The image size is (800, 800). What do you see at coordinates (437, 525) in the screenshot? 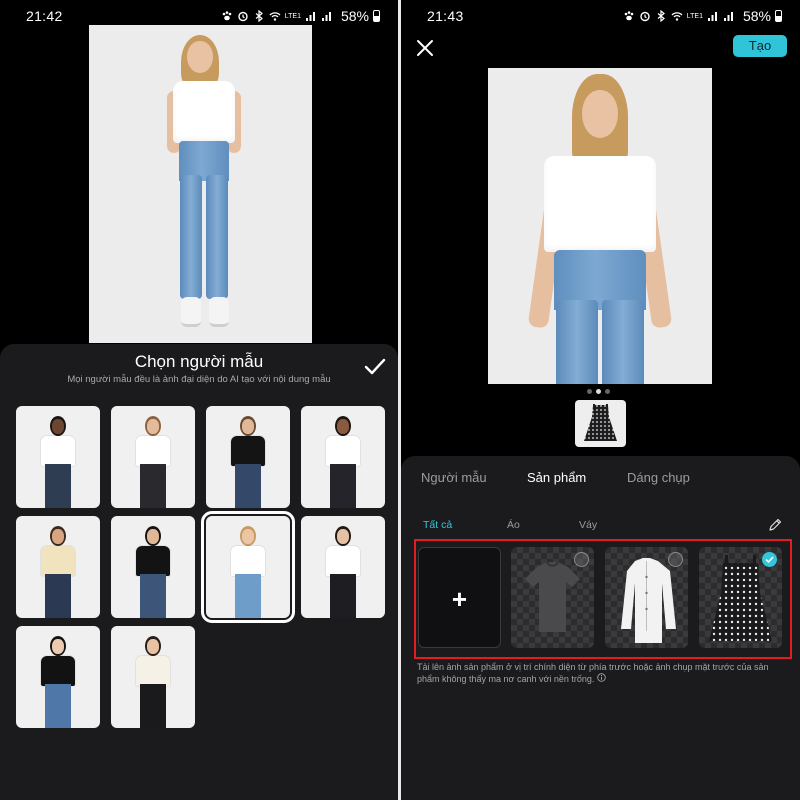
I see `filter-all: Tất cả` at bounding box center [437, 525].